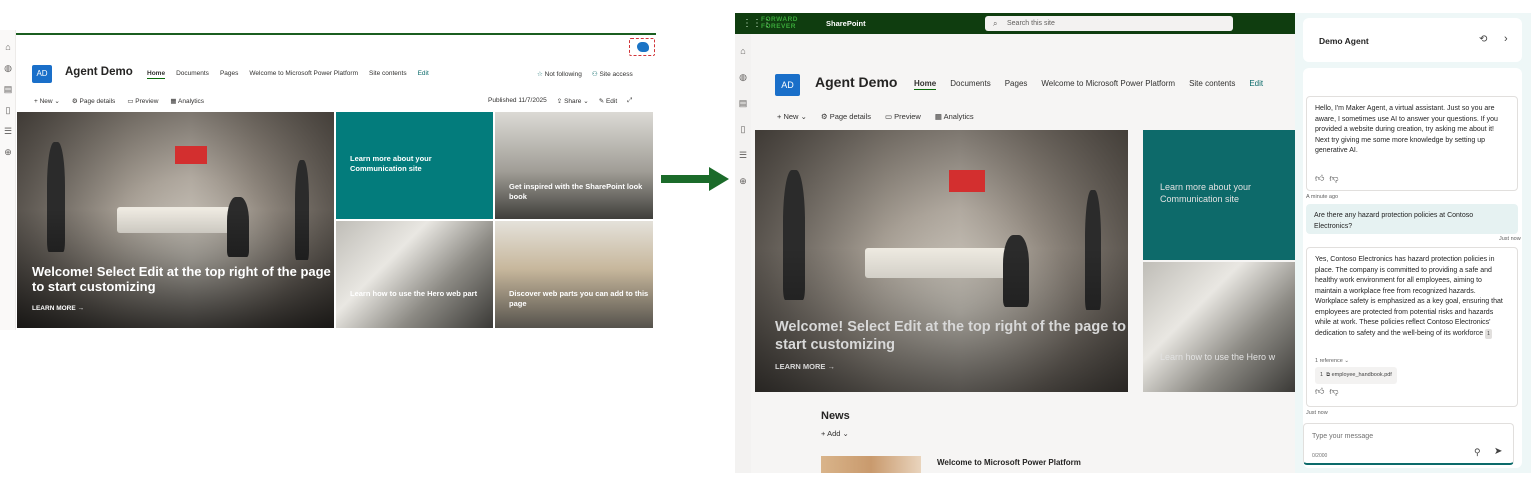 The width and height of the screenshot is (1536, 490). Describe the element at coordinates (1109, 23) in the screenshot. I see `search-box: ⌕ Search this site` at that location.